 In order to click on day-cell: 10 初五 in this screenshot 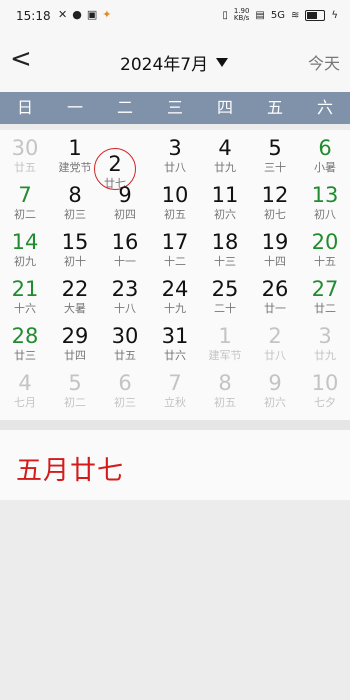, I will do `click(175, 200)`.